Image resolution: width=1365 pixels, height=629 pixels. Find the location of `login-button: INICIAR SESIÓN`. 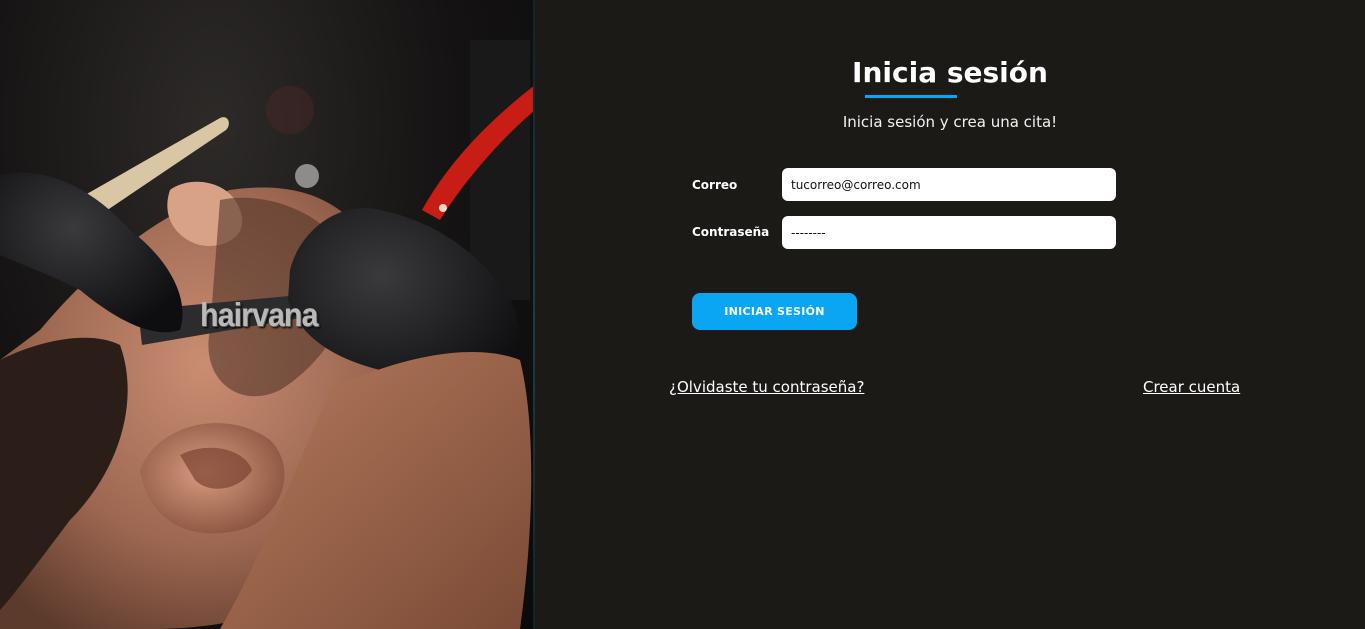

login-button: INICIAR SESIÓN is located at coordinates (774, 311).